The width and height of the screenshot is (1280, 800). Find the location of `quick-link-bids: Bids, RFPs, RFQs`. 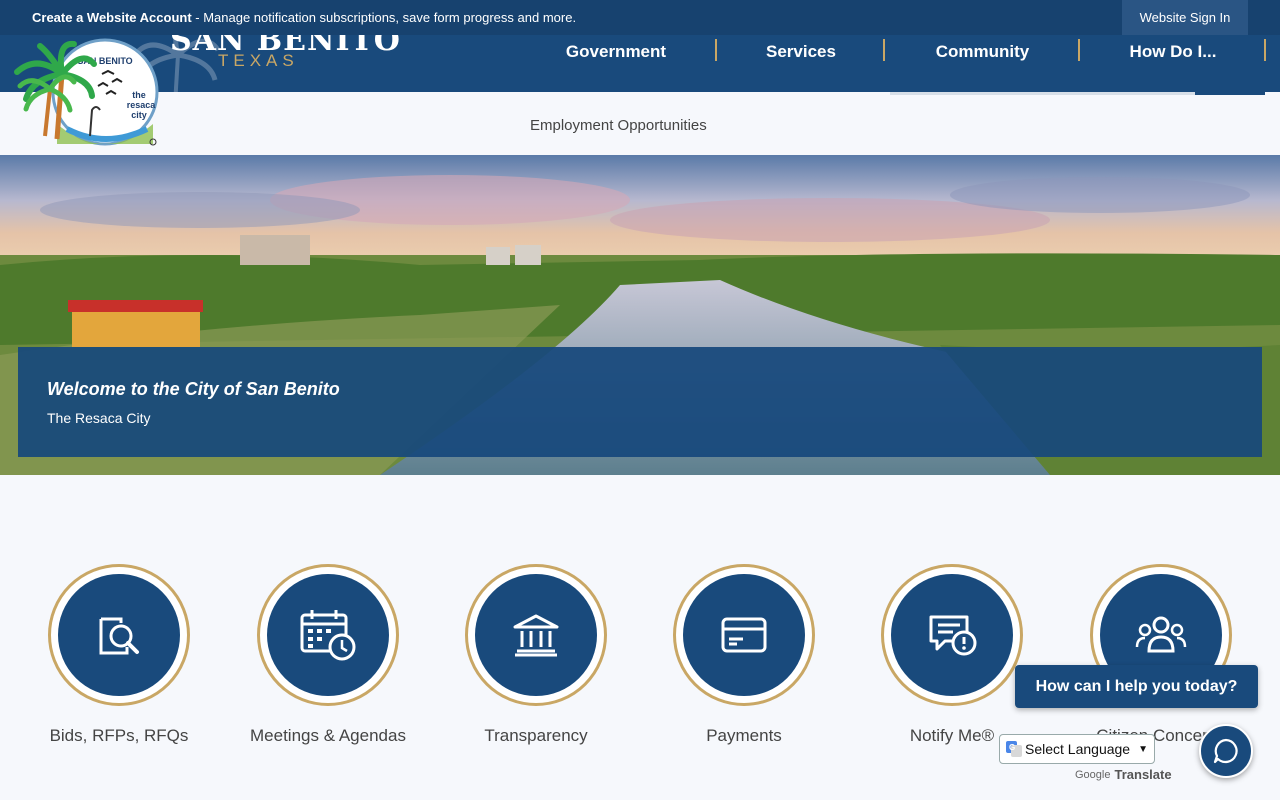

quick-link-bids: Bids, RFPs, RFQs is located at coordinates (119, 654).